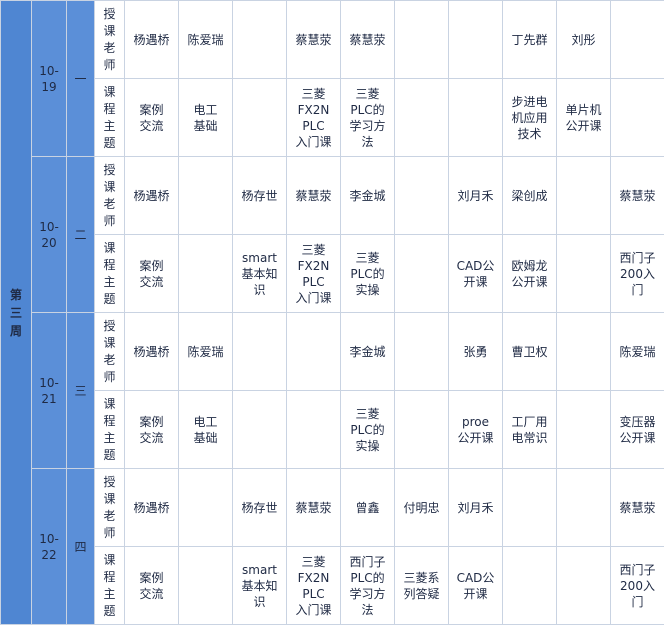  What do you see at coordinates (421, 577) in the screenshot?
I see `topic-line: 三菱系` at bounding box center [421, 577].